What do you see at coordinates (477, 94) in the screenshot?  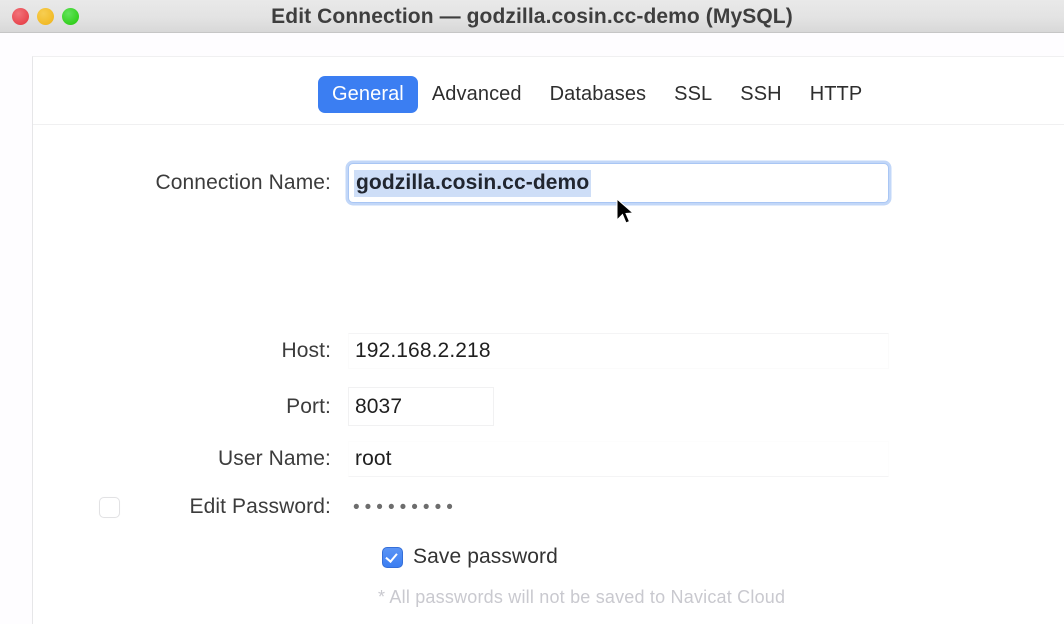 I see `tab-advanced: Advanced` at bounding box center [477, 94].